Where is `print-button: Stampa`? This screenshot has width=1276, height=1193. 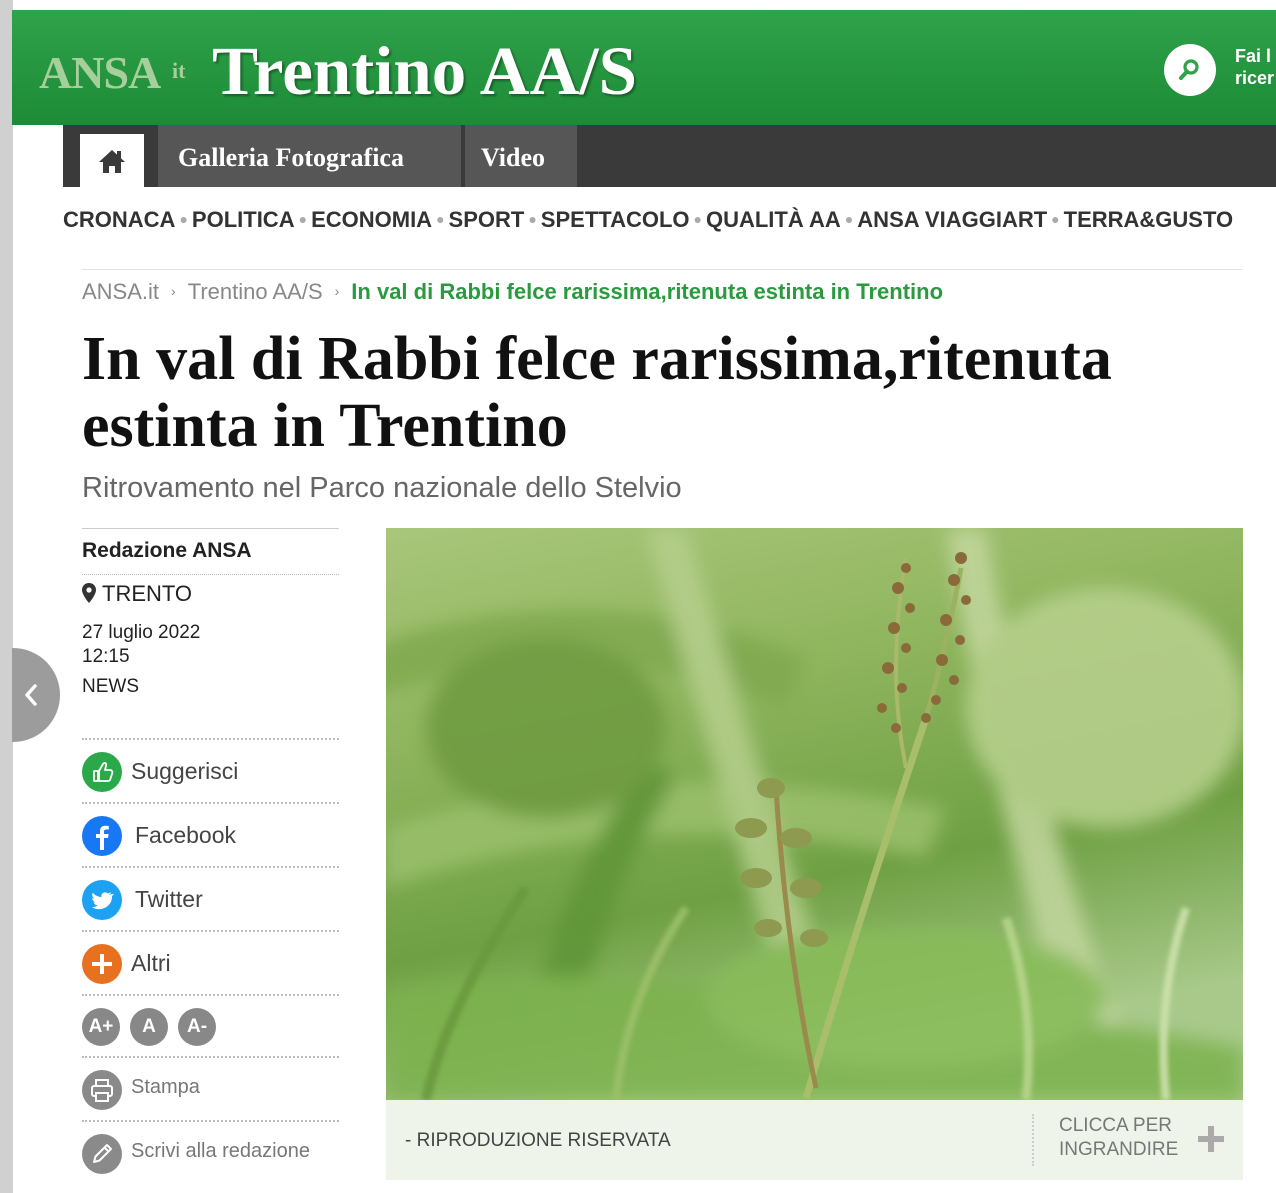
print-button: Stampa is located at coordinates (210, 1088).